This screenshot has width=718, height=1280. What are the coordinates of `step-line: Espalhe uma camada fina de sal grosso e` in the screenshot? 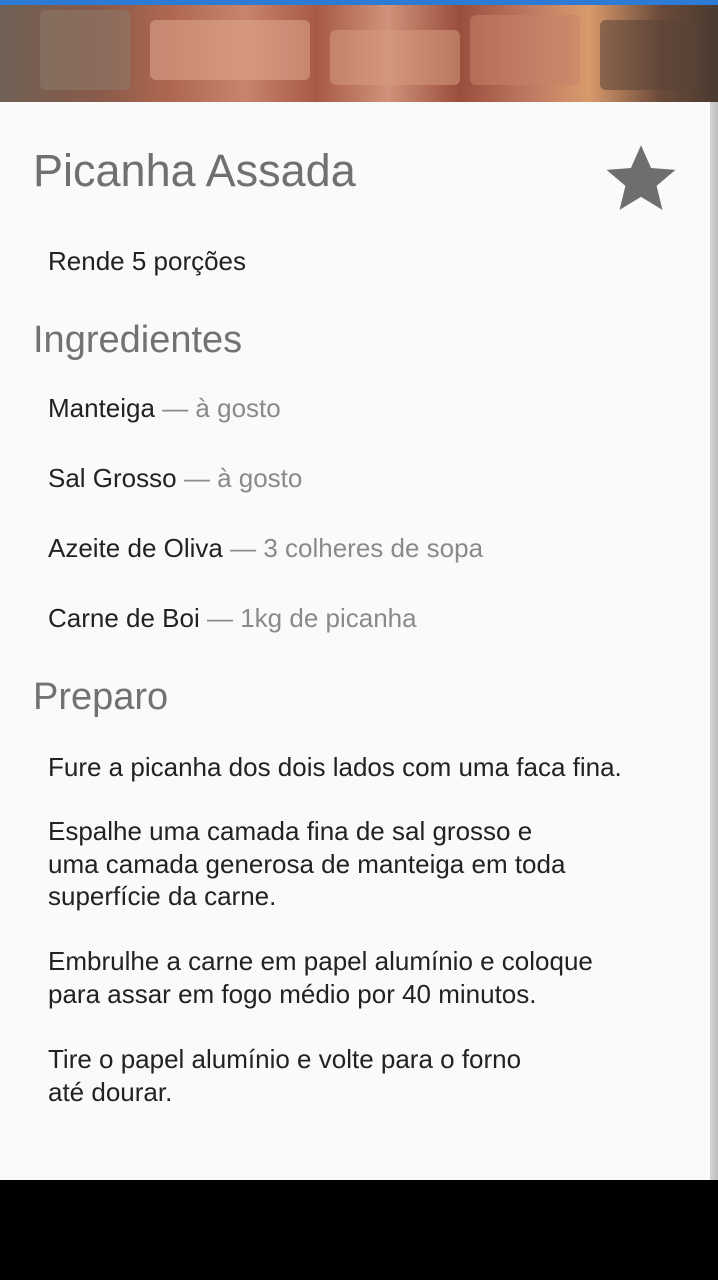 It's located at (290, 831).